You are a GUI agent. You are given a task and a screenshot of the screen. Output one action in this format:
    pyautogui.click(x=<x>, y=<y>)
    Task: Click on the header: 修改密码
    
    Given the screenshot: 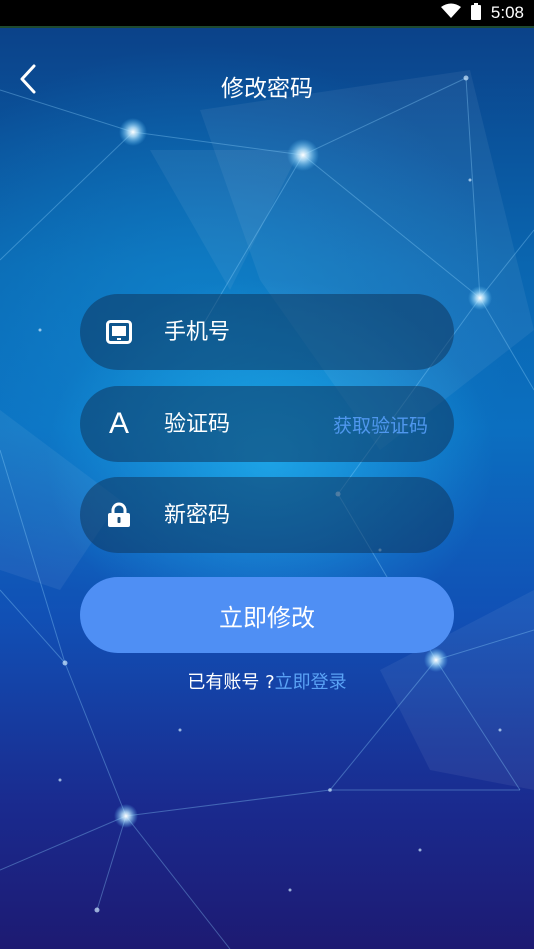 What is the action you would take?
    pyautogui.click(x=267, y=83)
    